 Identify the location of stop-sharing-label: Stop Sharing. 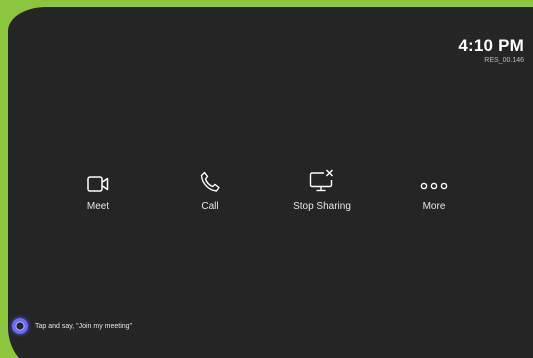
(322, 206).